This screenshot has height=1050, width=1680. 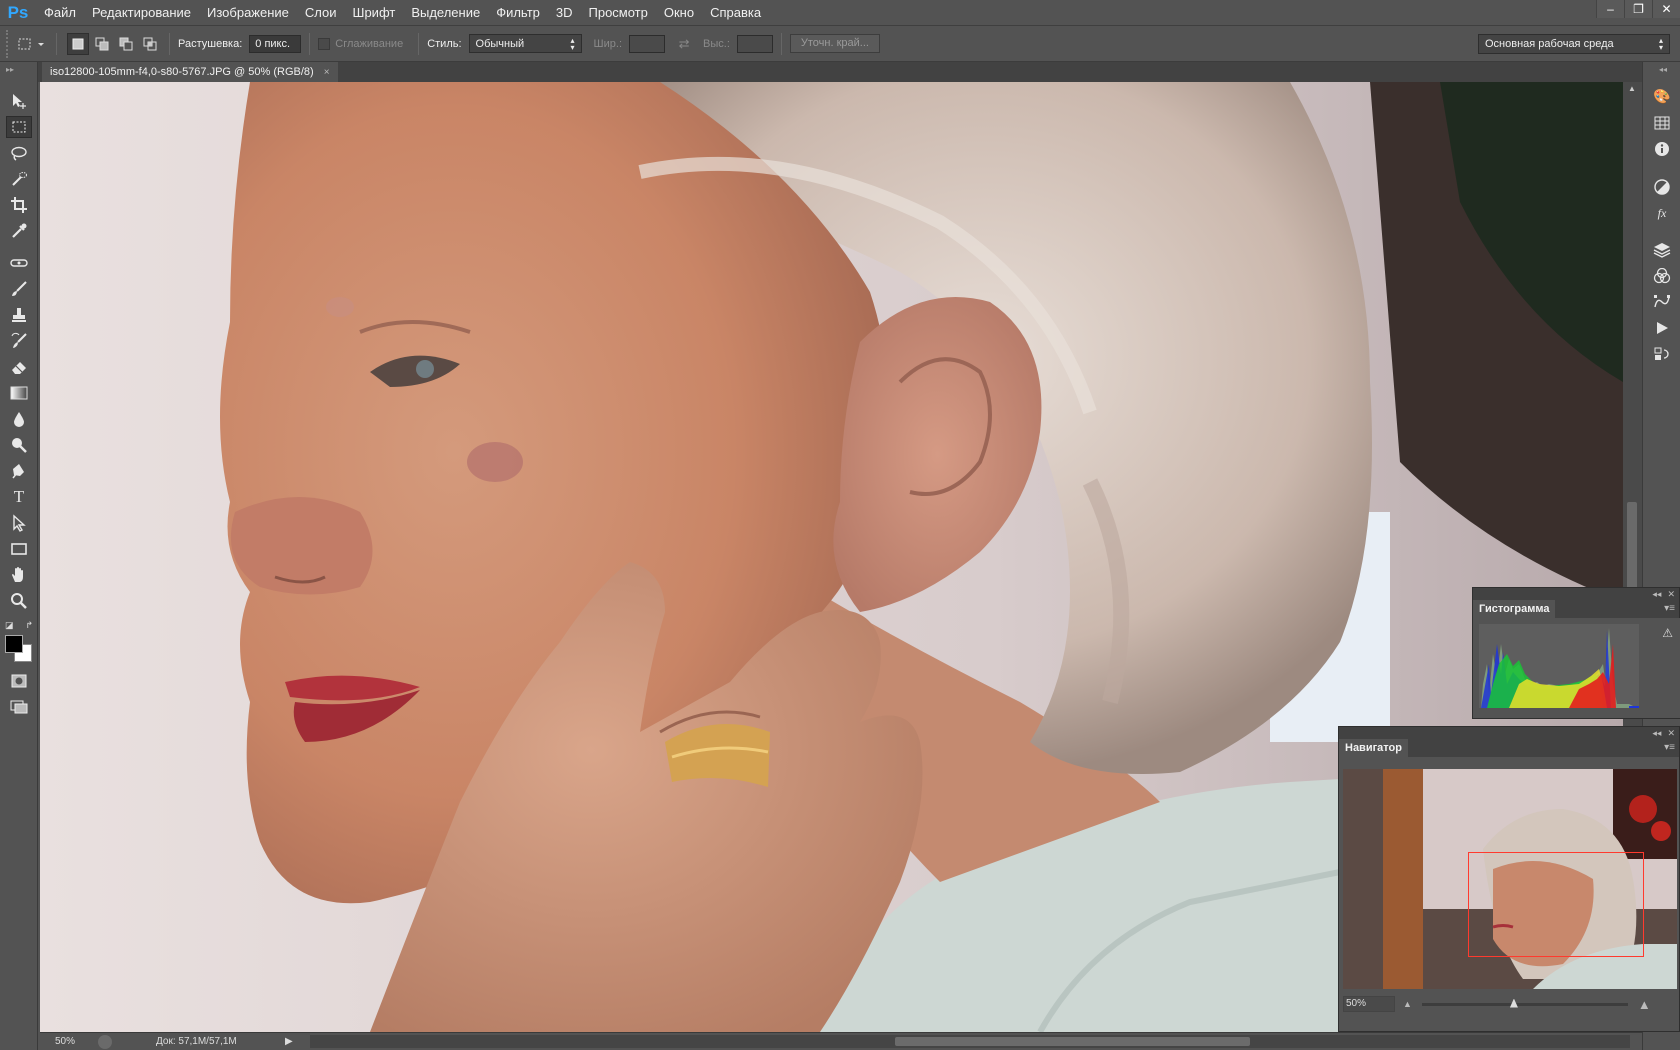 I want to click on rect-marquee-tool, so click(x=19, y=127).